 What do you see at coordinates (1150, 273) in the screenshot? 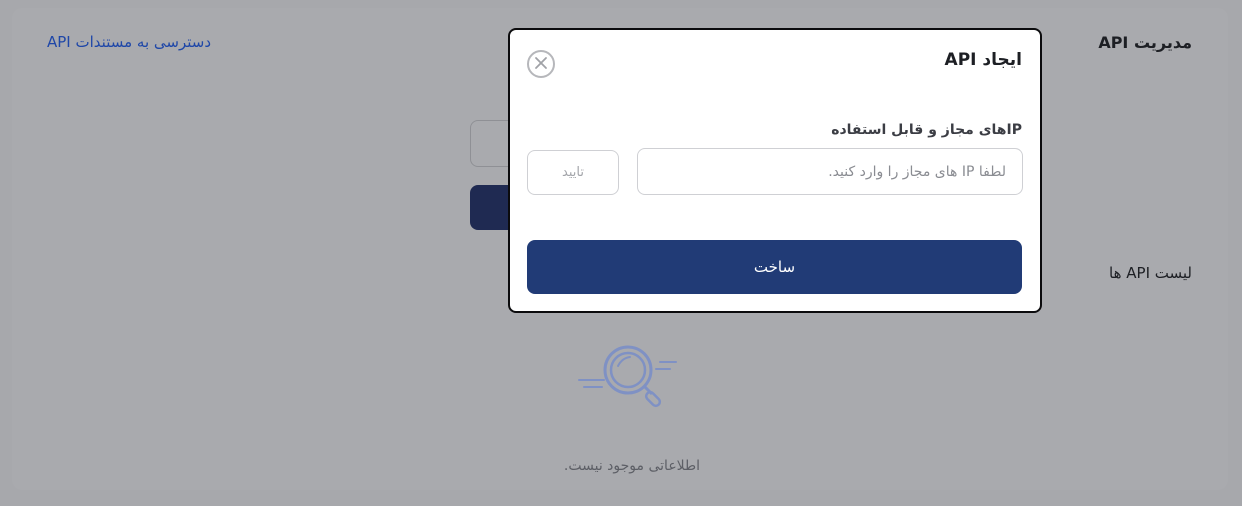
I see `api-list-title: لیست API ها` at bounding box center [1150, 273].